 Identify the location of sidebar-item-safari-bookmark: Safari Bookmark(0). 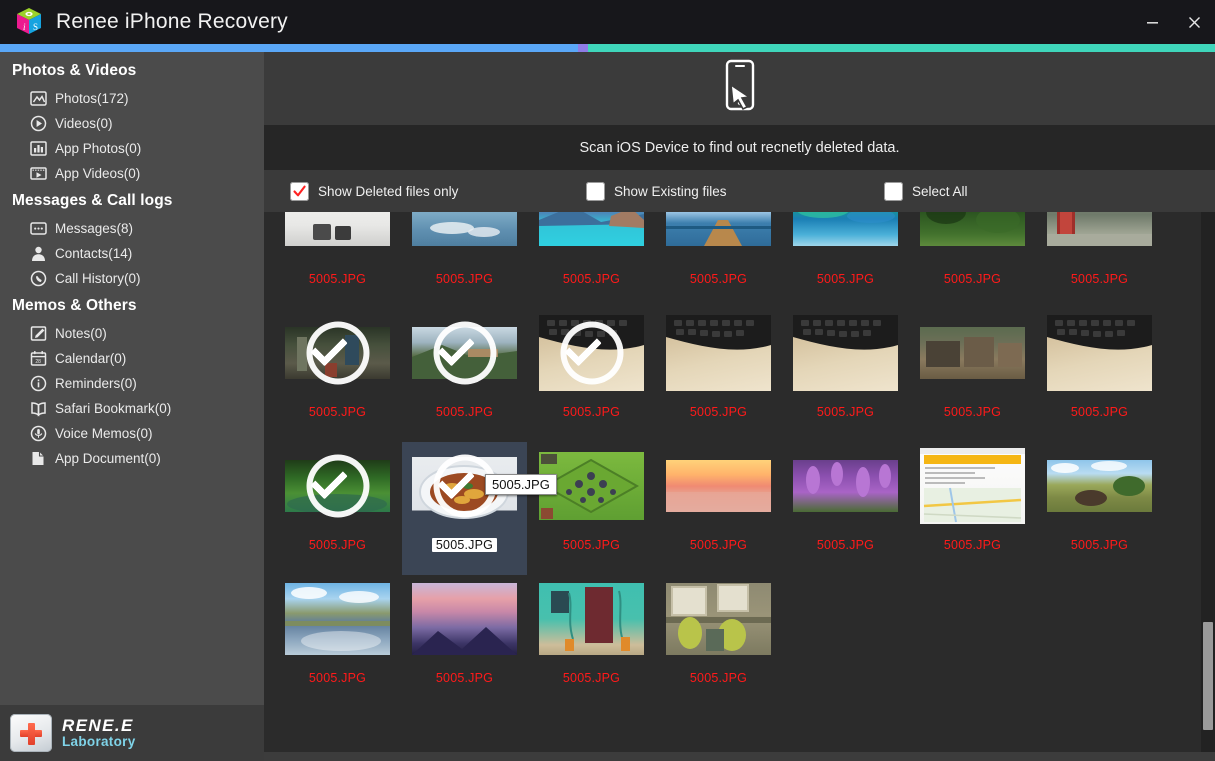
(132, 408).